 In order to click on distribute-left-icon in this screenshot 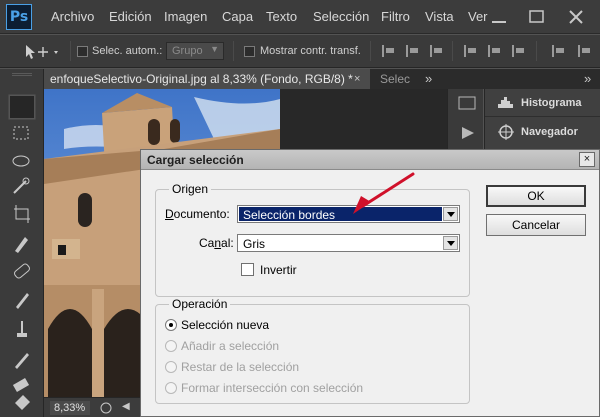, I will do `click(559, 51)`.